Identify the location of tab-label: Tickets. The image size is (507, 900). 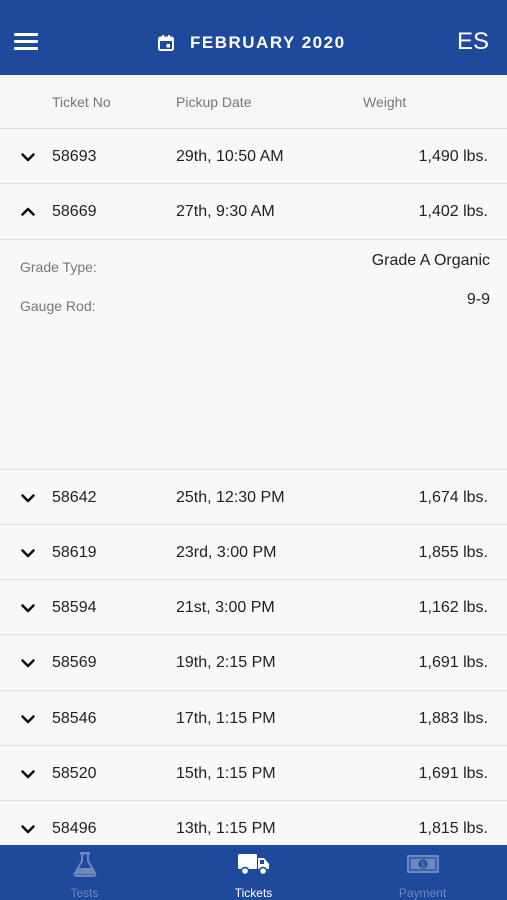
(253, 893).